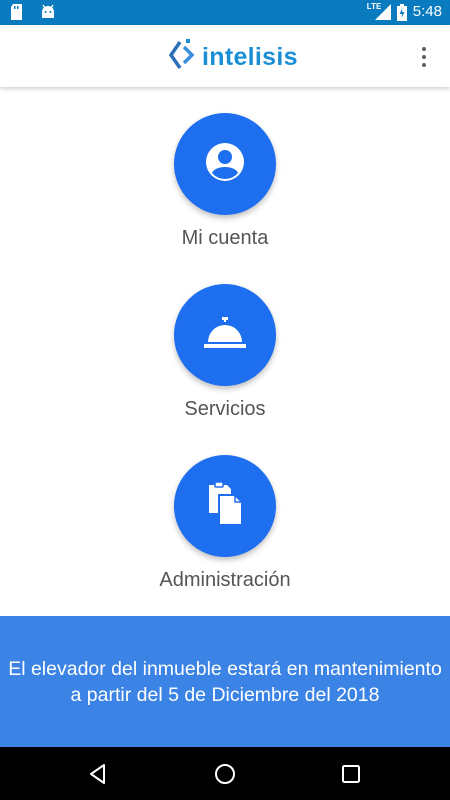 The width and height of the screenshot is (450, 800). Describe the element at coordinates (98, 774) in the screenshot. I see `back-icon` at that location.